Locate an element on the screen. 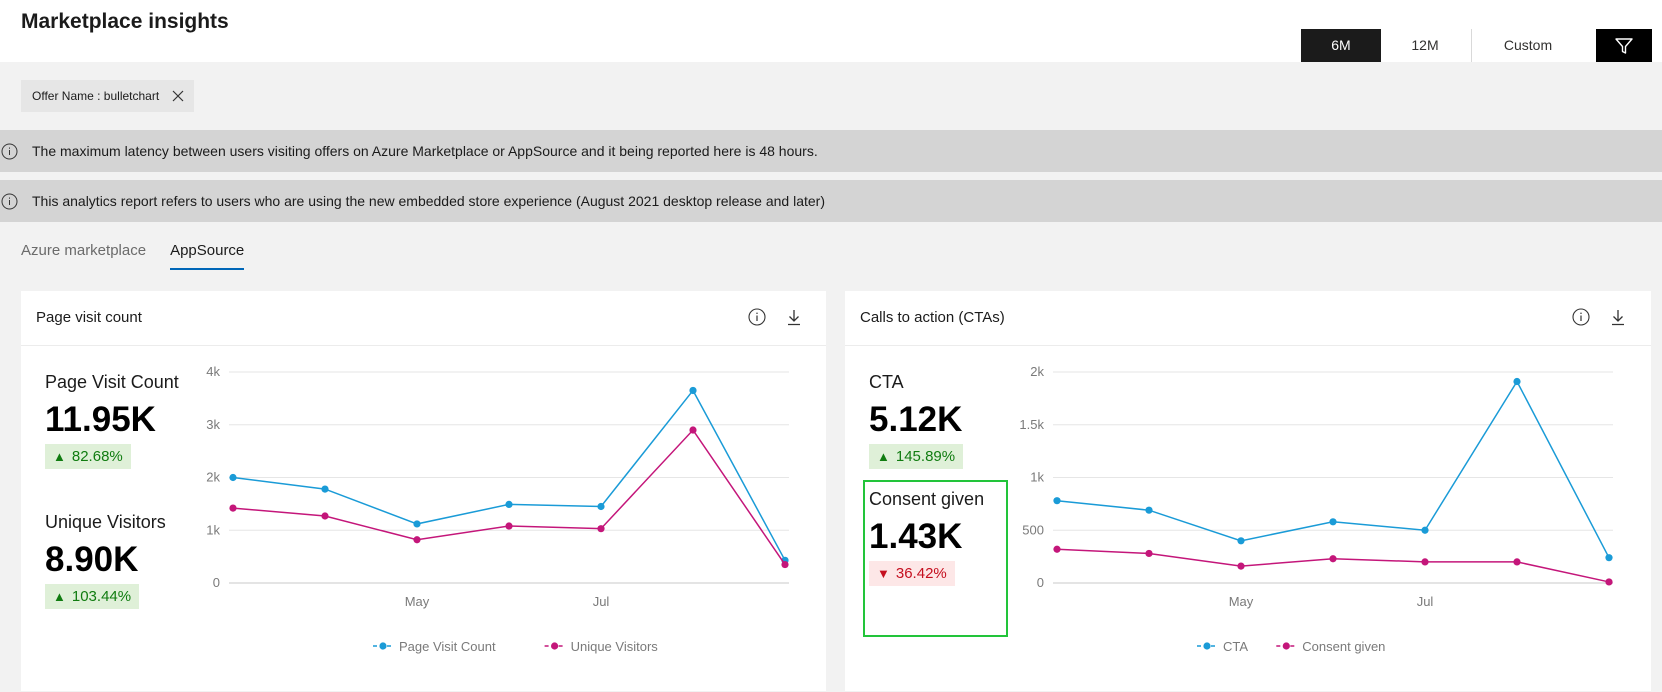  y-tick-label: 500 is located at coordinates (1033, 529).